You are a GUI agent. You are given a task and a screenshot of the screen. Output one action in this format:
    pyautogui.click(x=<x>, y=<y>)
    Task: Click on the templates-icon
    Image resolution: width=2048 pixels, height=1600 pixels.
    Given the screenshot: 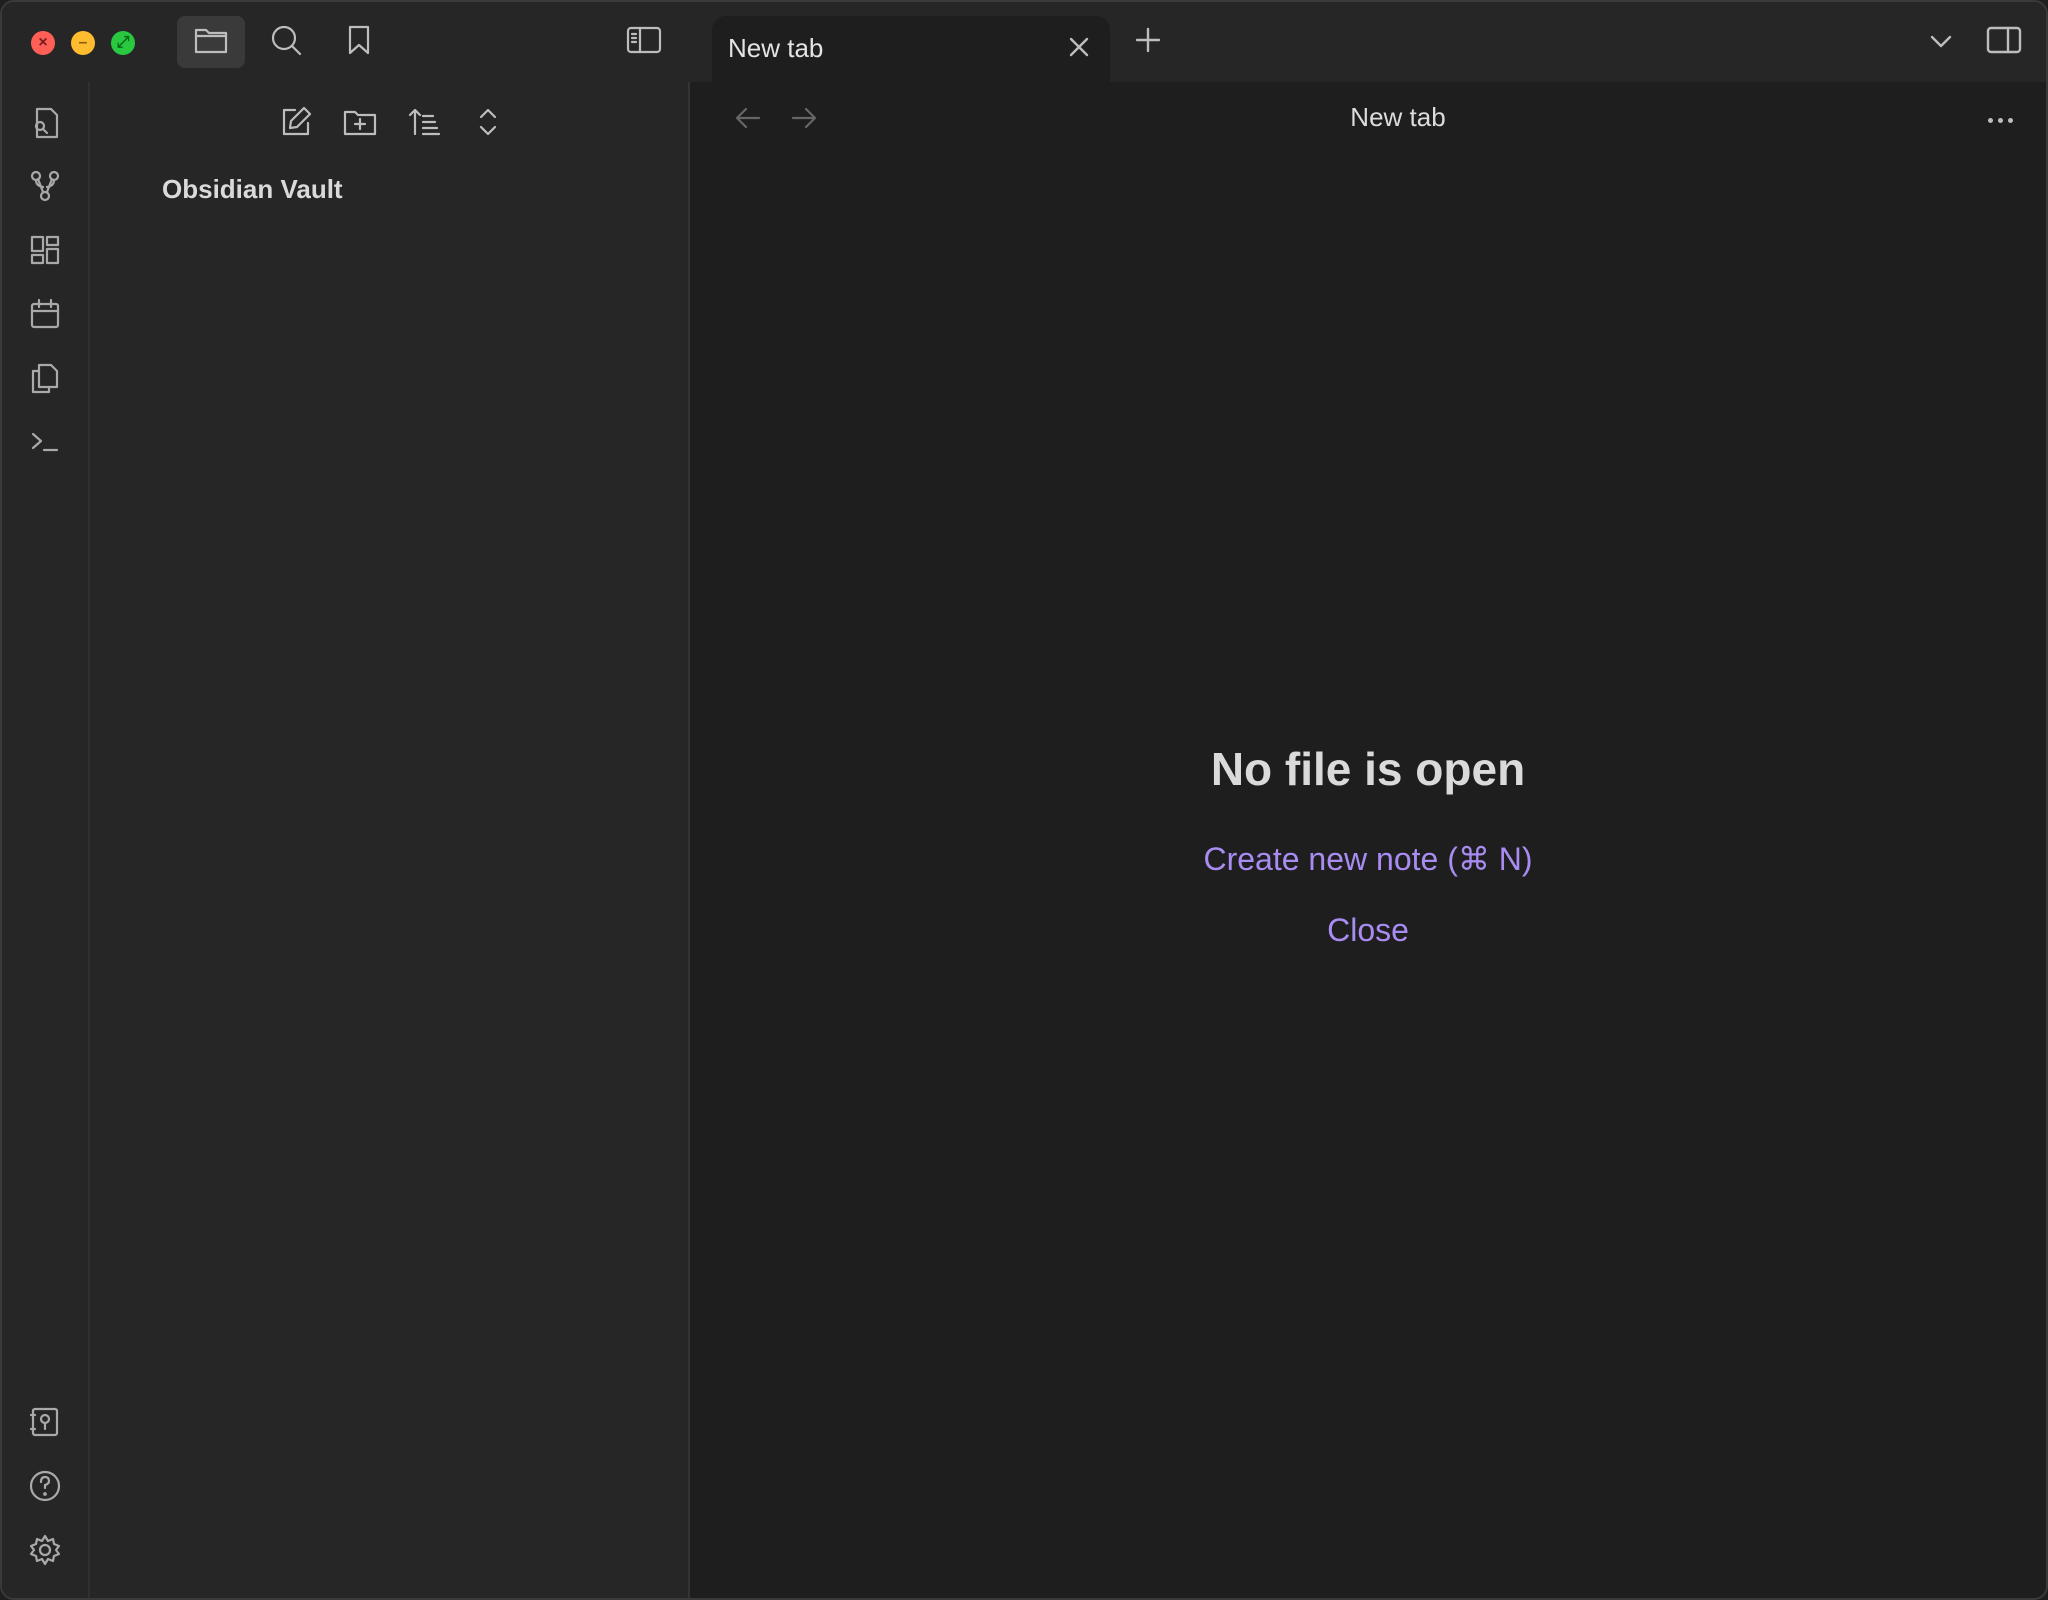 What is the action you would take?
    pyautogui.click(x=45, y=380)
    